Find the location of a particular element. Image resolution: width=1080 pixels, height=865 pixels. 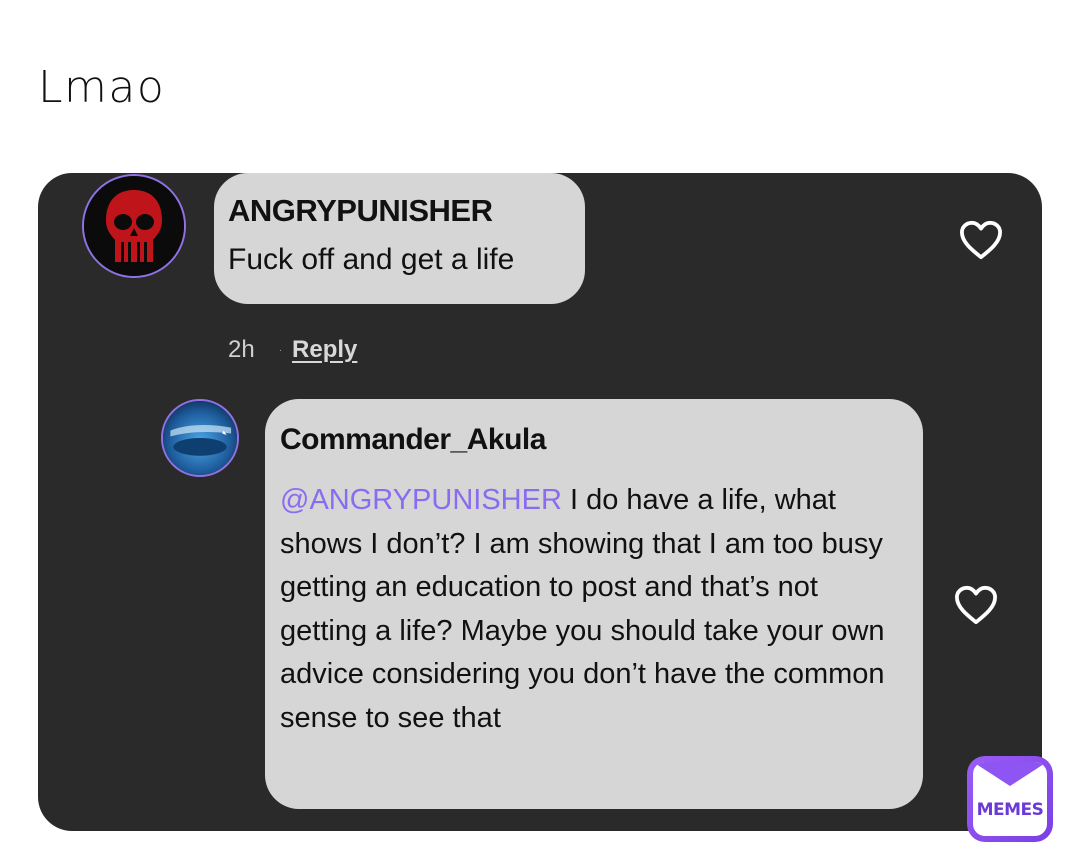

comment-bubble: ANGRYPUNISHER Fuck off and get a life is located at coordinates (399, 238).